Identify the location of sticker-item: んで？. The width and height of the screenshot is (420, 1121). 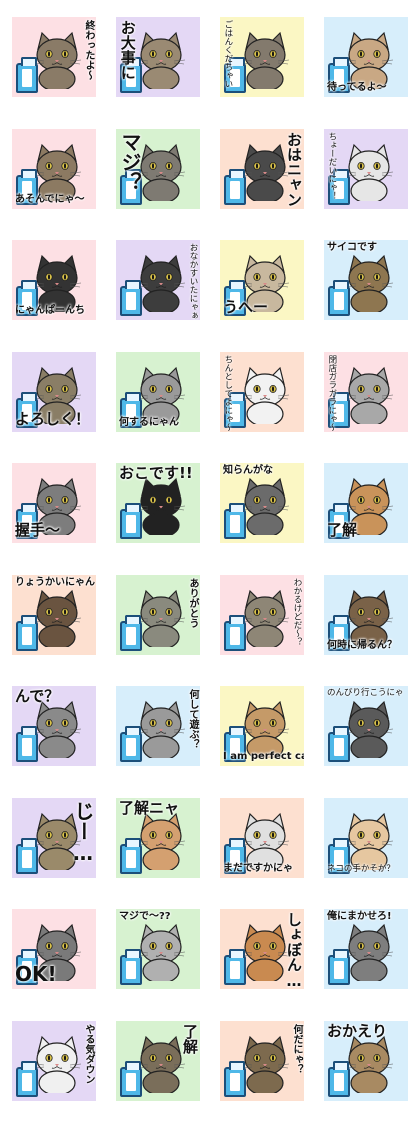
(54, 726).